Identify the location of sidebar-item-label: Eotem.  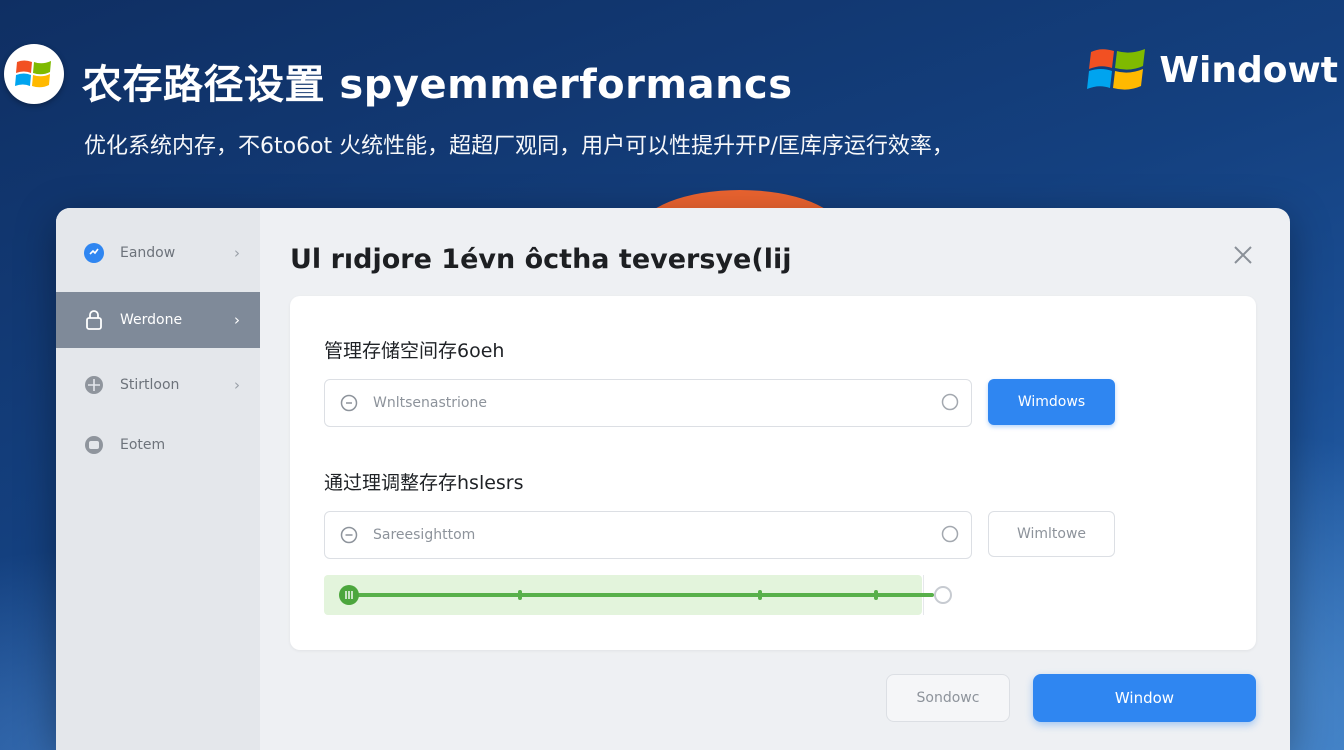
(143, 445).